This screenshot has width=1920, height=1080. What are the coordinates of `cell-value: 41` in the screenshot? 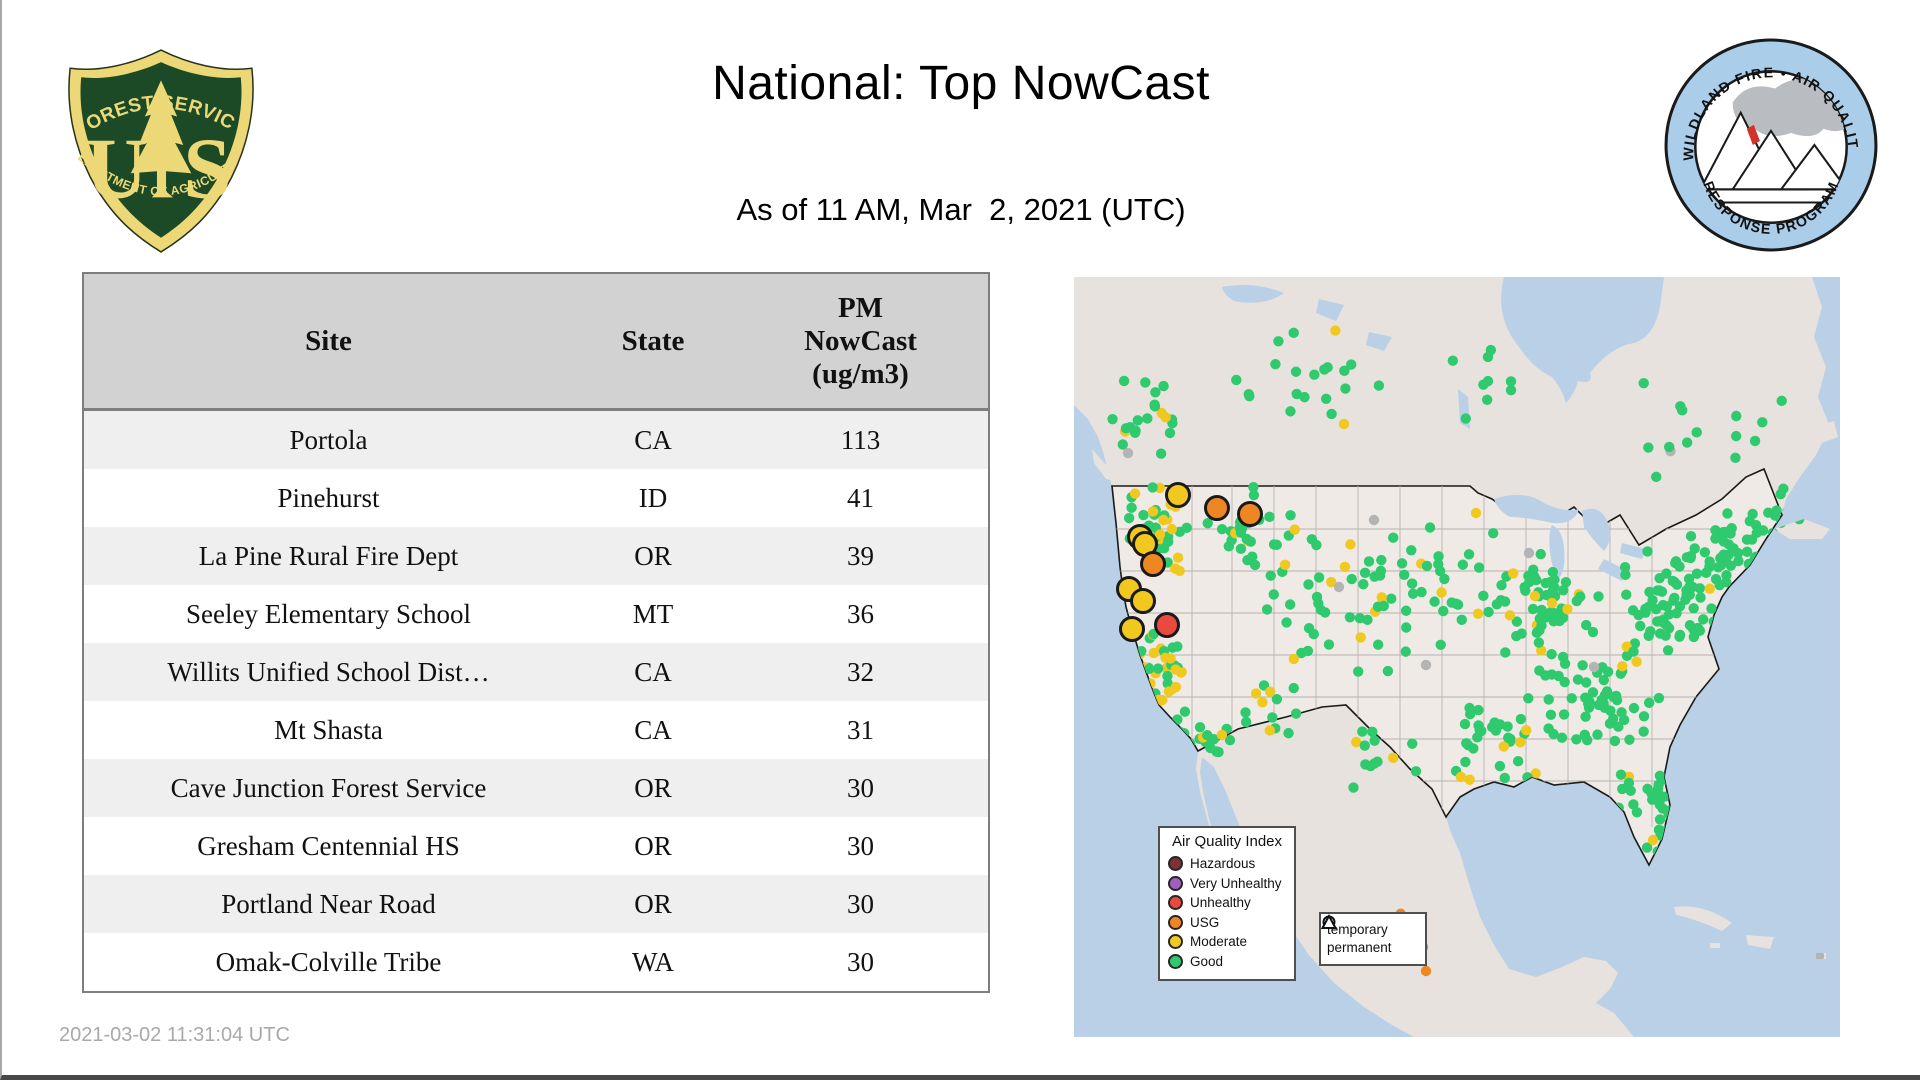 It's located at (860, 497).